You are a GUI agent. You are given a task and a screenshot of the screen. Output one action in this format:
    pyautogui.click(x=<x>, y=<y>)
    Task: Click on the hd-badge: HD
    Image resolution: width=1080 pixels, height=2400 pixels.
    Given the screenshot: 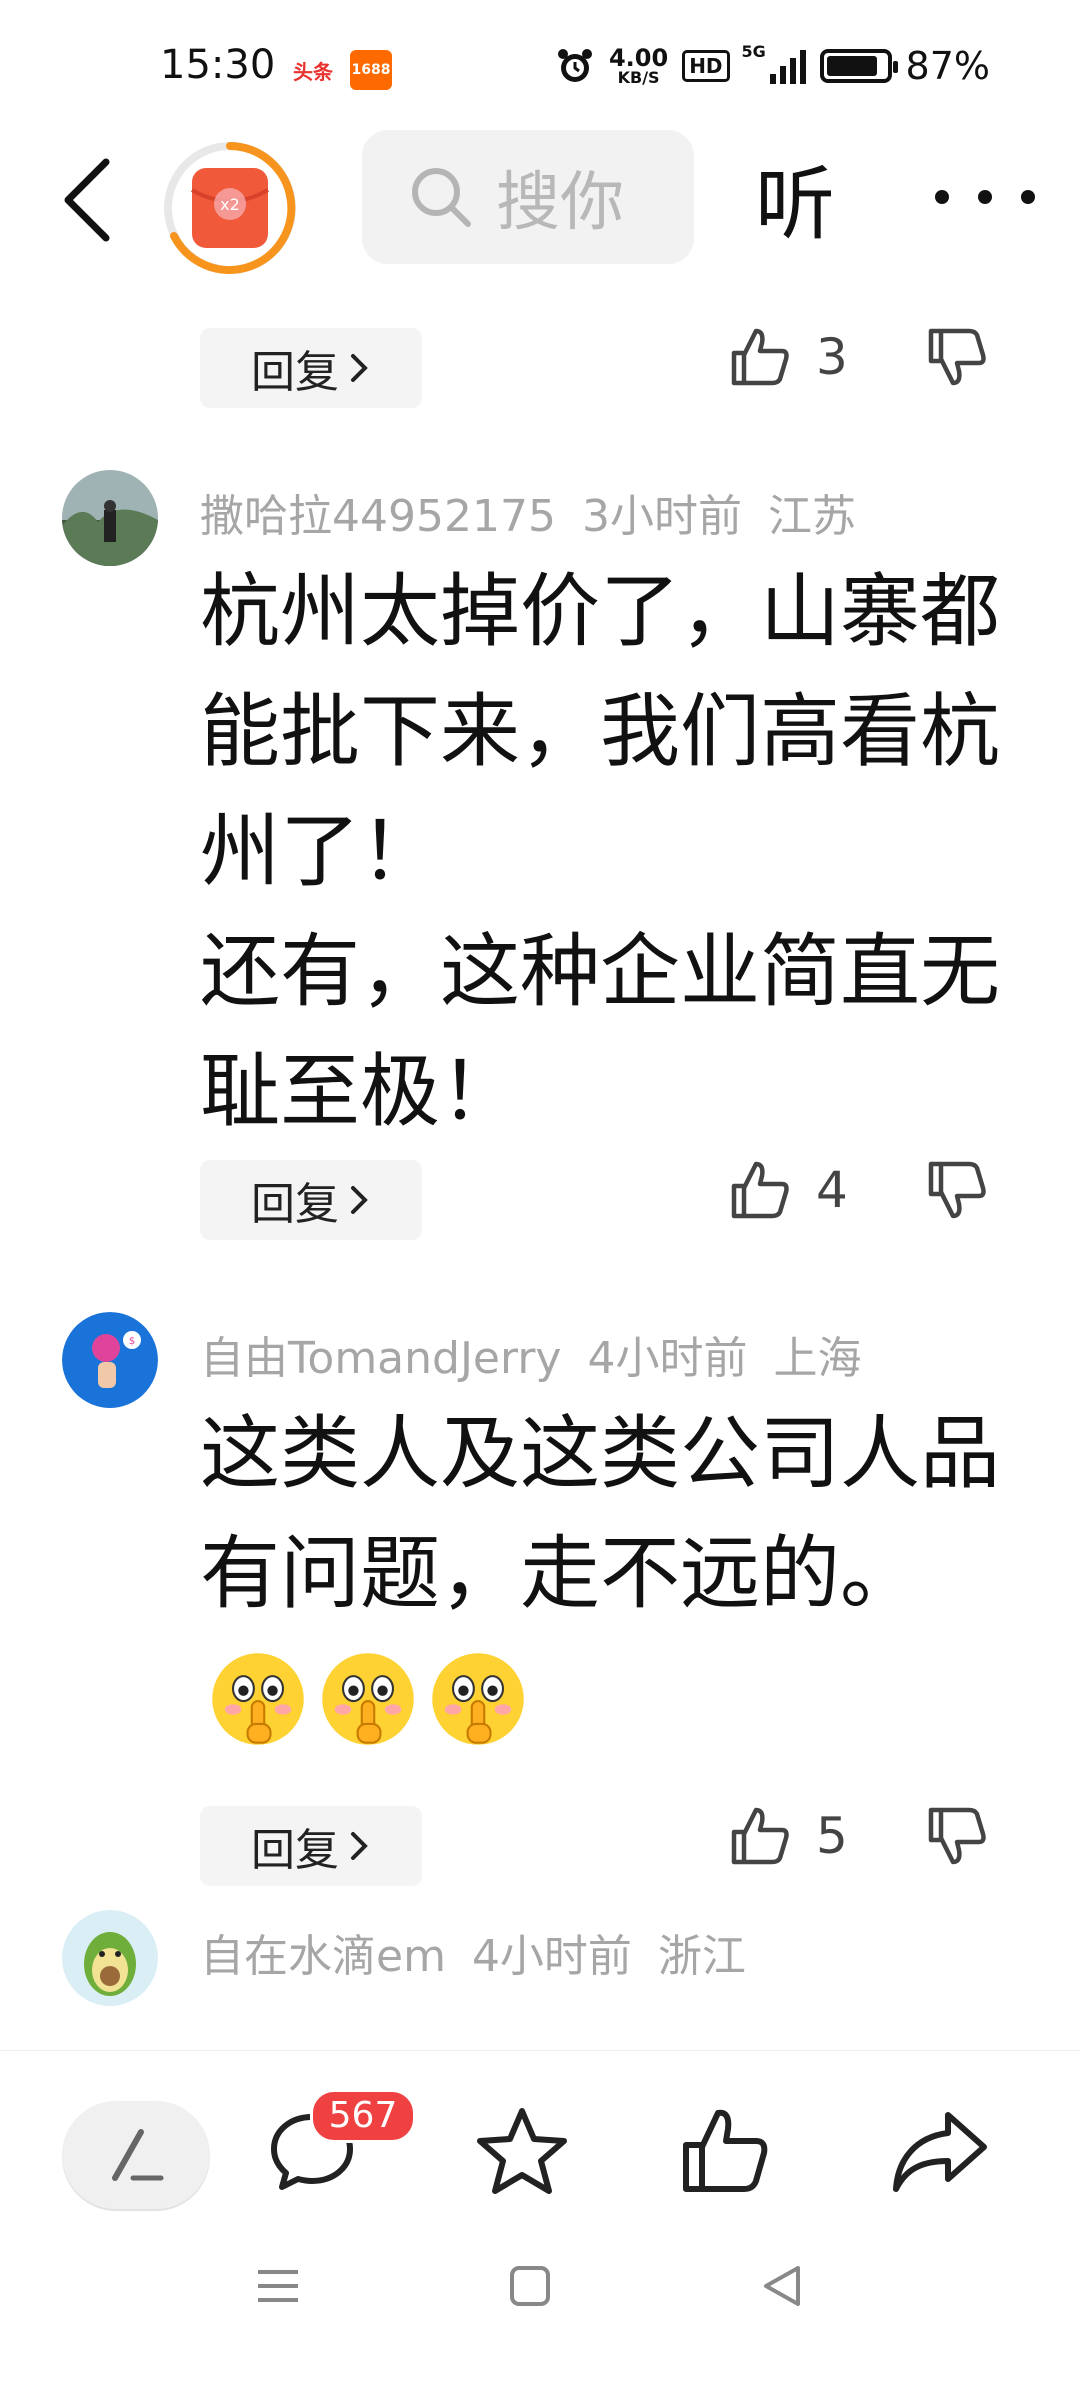 What is the action you would take?
    pyautogui.click(x=706, y=66)
    